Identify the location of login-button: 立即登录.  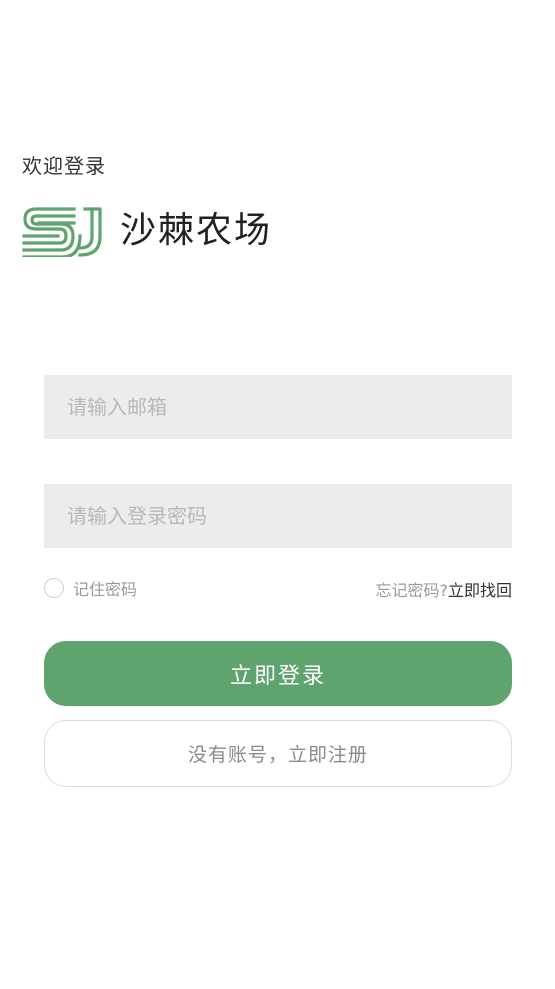
(278, 673).